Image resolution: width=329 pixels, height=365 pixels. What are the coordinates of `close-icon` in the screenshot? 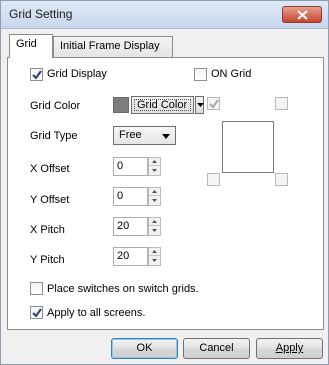 It's located at (302, 15).